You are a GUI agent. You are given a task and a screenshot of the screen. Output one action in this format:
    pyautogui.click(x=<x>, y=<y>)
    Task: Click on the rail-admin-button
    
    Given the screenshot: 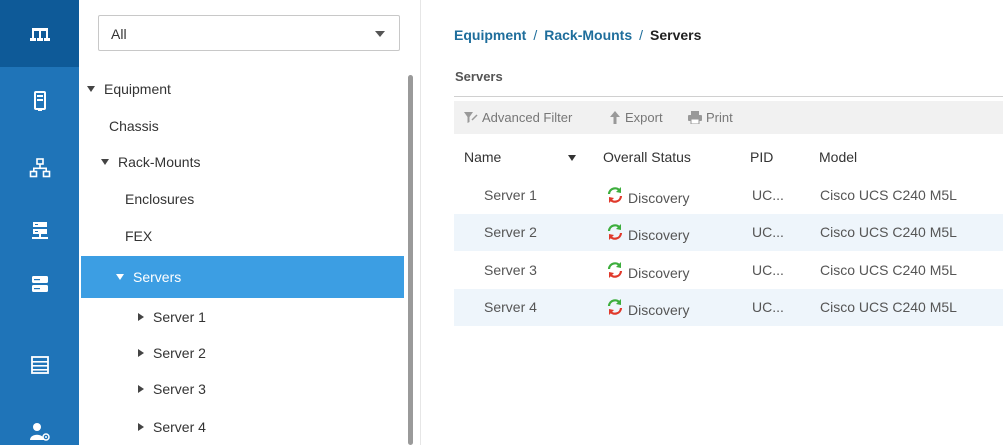 What is the action you would take?
    pyautogui.click(x=39, y=421)
    